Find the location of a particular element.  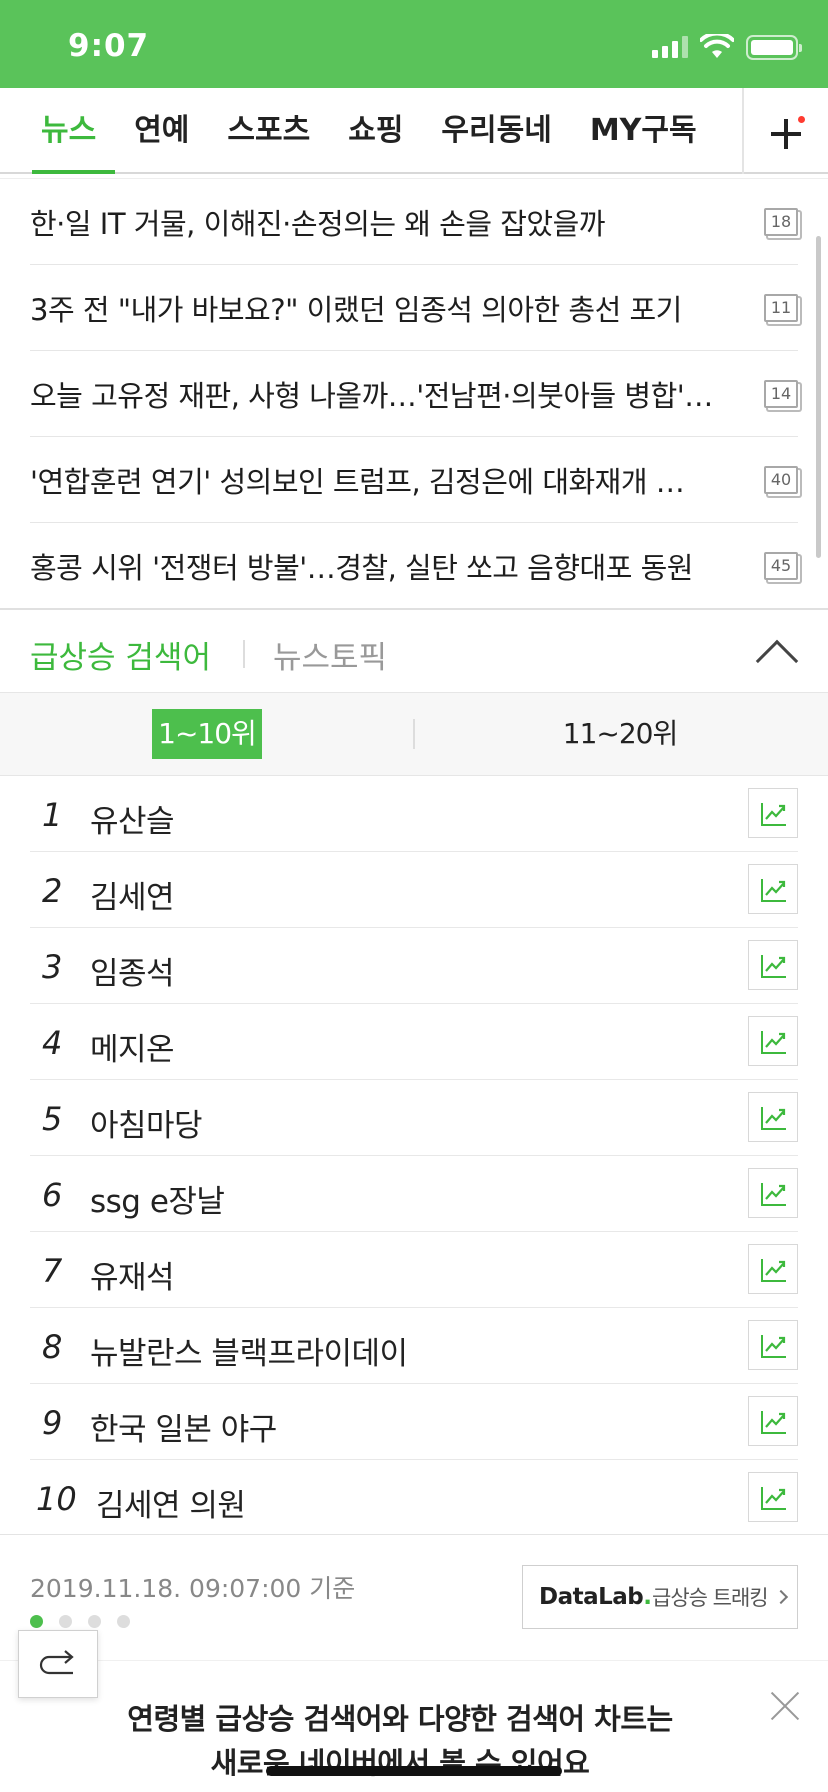

trending-header: 급상승 검색어 뉴스토픽 is located at coordinates (414, 650).